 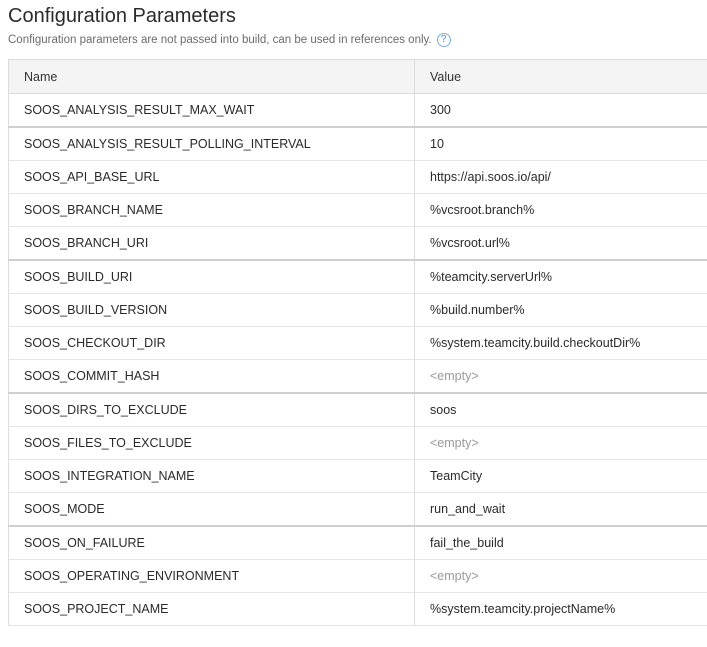 What do you see at coordinates (211, 110) in the screenshot?
I see `parameter-name: SOOS_ANALYSIS_RESULT_MAX_WAIT` at bounding box center [211, 110].